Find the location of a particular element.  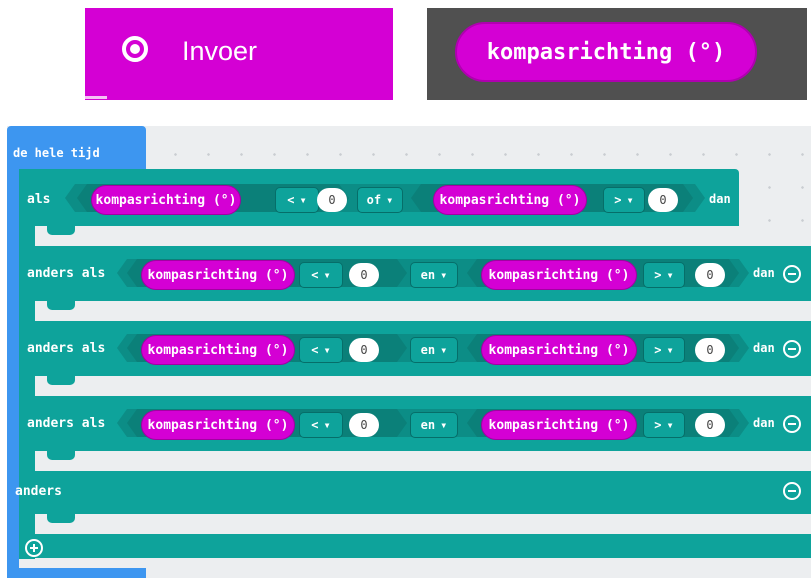

category-label: Invoer is located at coordinates (220, 51).